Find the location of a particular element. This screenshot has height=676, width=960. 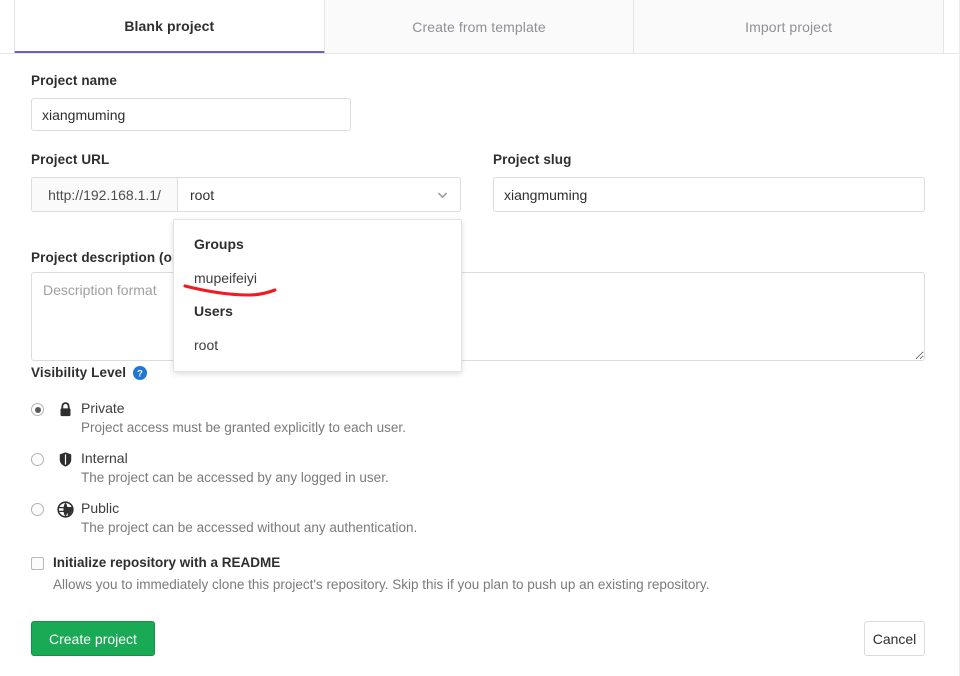

readme-title: Initialize repository with a README is located at coordinates (167, 562).